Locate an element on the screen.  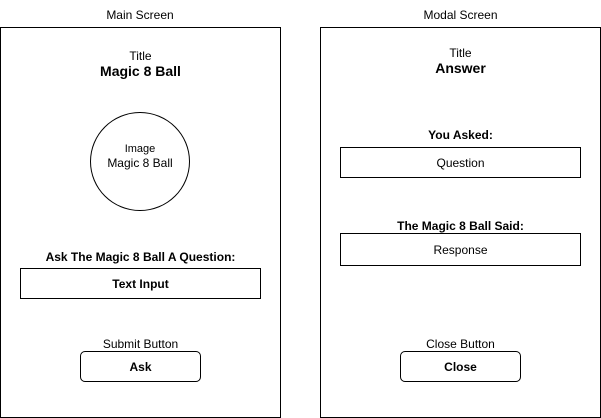
question-display: Question is located at coordinates (460, 162).